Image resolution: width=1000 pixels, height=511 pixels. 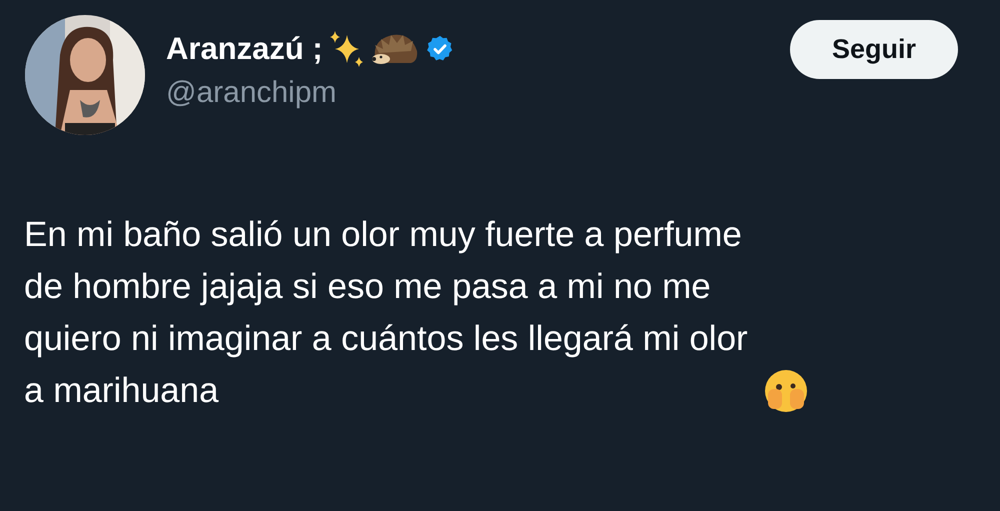 I want to click on user-handle: @aranchipm, so click(x=252, y=93).